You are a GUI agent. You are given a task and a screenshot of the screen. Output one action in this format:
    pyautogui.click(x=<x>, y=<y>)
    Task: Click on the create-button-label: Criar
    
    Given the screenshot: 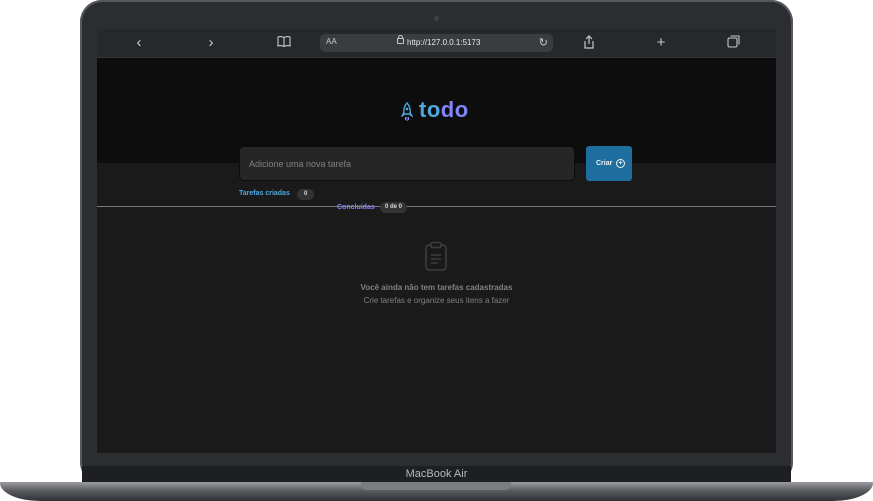 What is the action you would take?
    pyautogui.click(x=604, y=163)
    